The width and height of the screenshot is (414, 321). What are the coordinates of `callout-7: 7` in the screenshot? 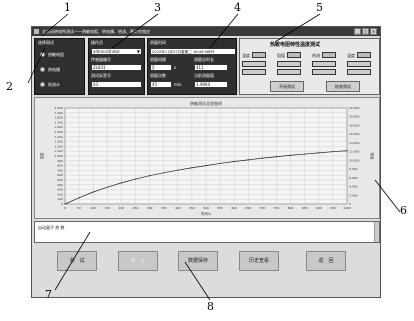 It's located at (48, 294).